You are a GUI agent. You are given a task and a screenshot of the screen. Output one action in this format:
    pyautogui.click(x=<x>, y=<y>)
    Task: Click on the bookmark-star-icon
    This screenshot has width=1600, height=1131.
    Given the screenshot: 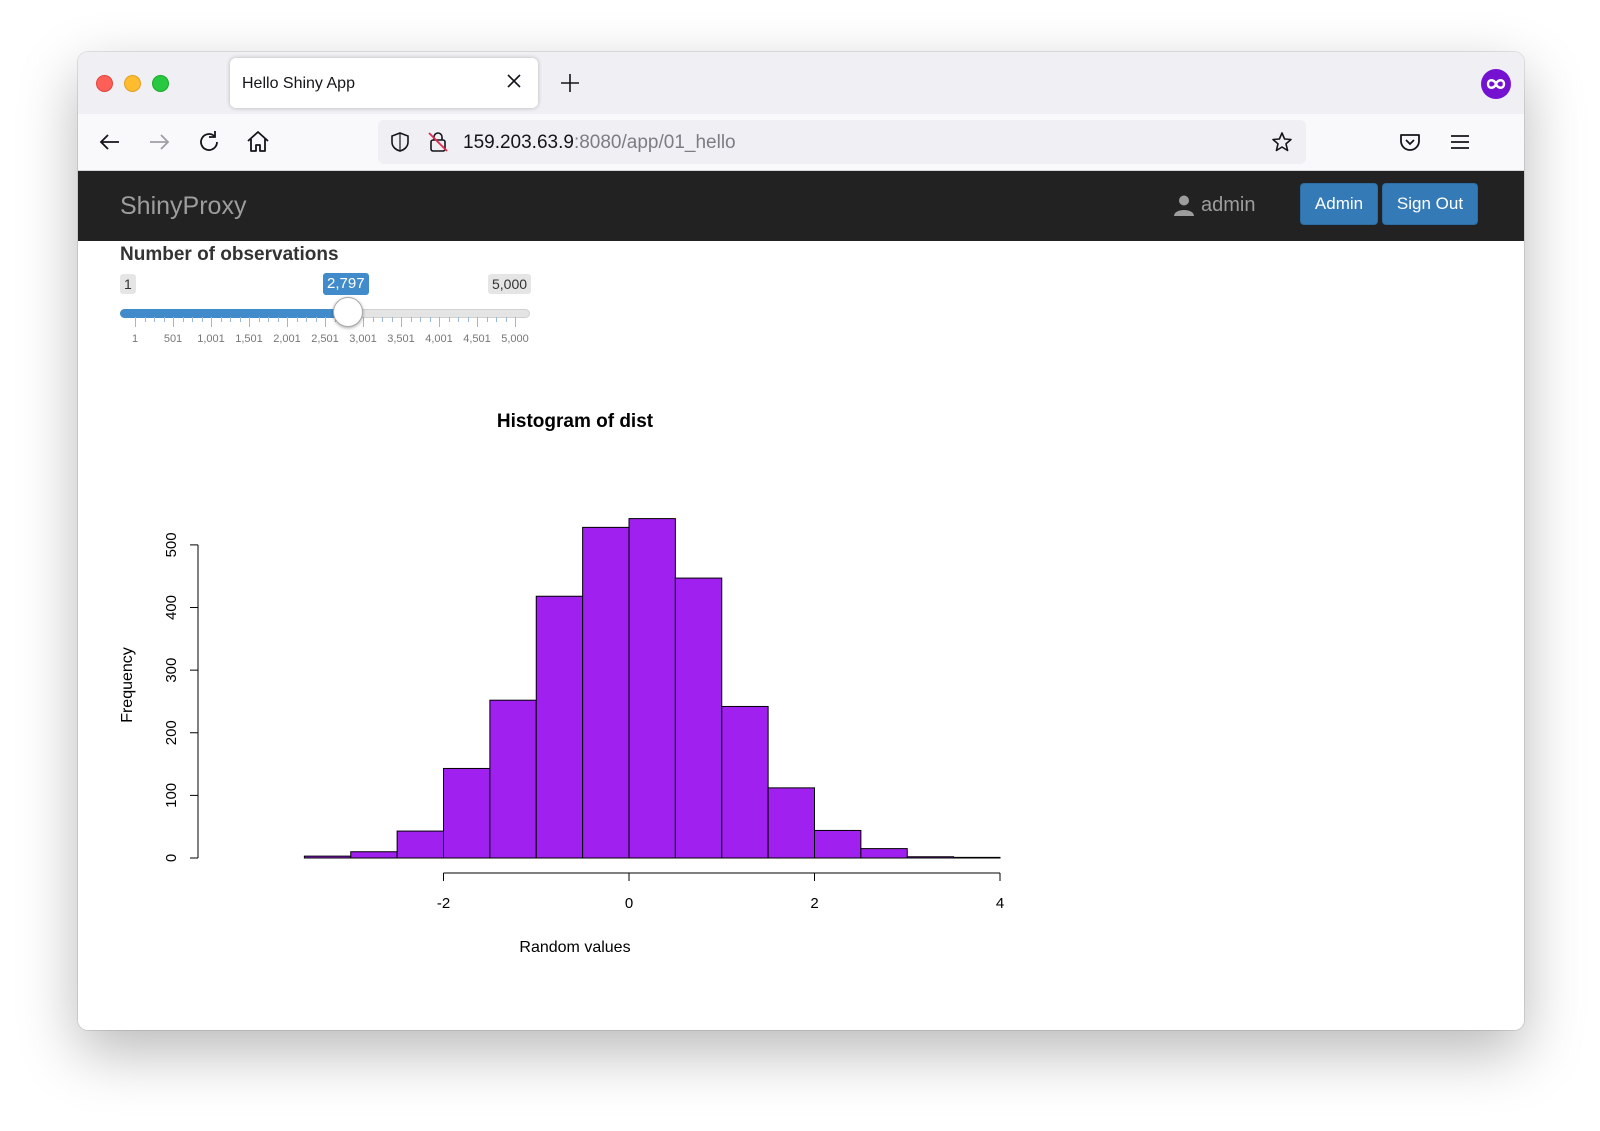 What is the action you would take?
    pyautogui.click(x=1282, y=142)
    